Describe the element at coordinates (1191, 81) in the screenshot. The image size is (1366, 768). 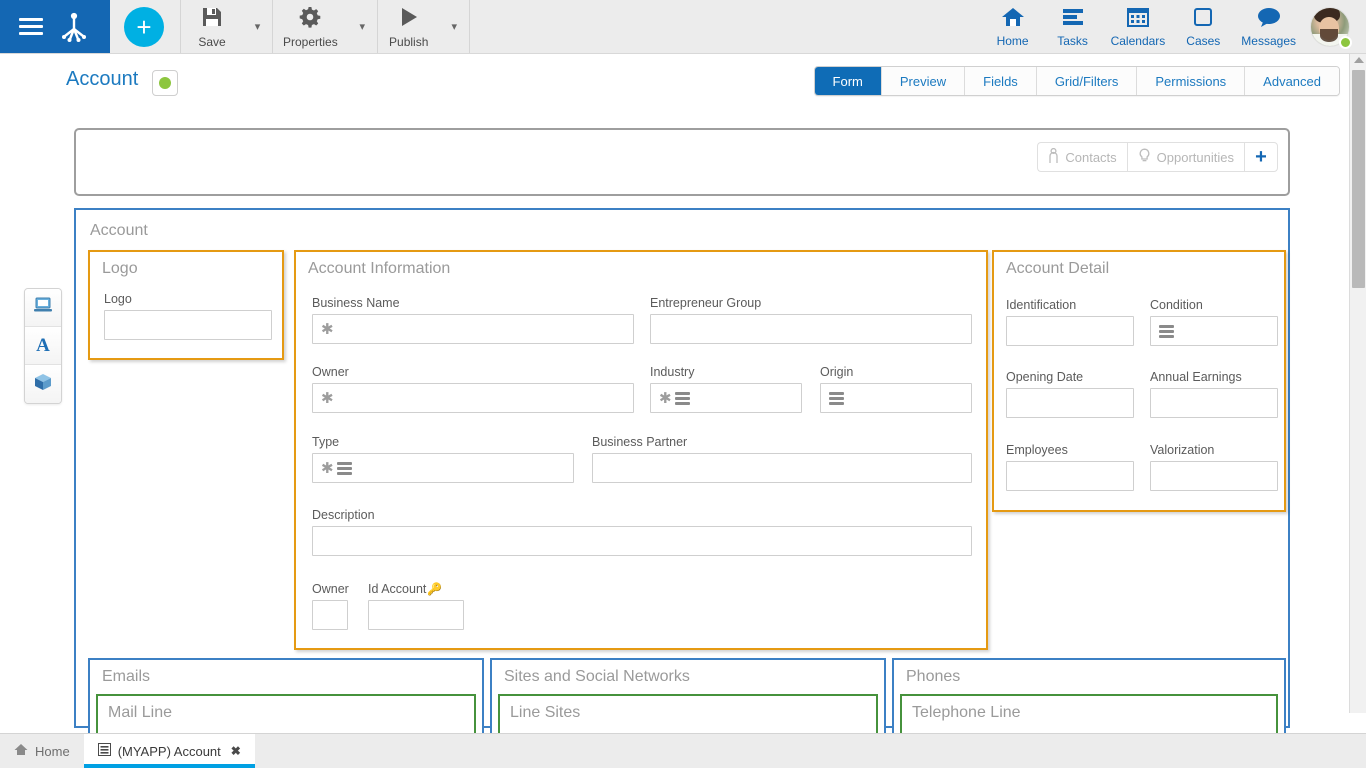
I see `tab-permissions: Permissions` at that location.